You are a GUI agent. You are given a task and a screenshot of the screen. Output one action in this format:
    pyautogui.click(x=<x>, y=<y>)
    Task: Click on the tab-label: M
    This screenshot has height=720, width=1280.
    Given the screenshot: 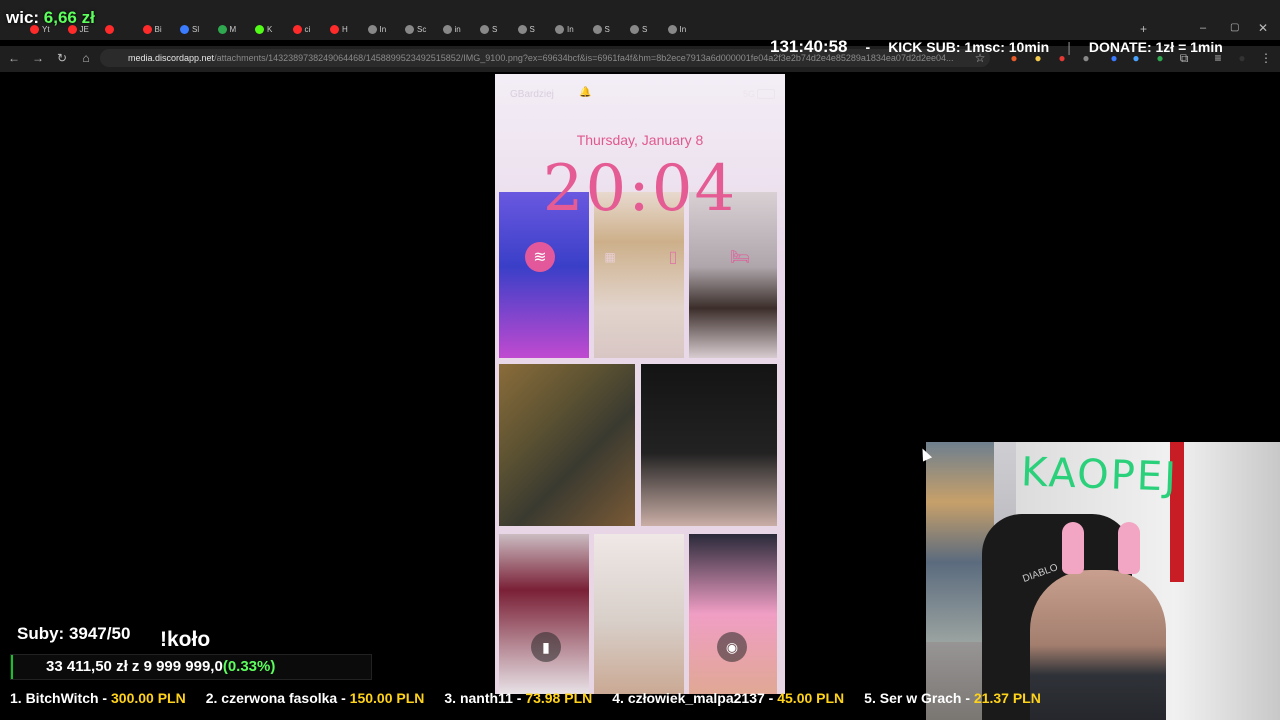 What is the action you would take?
    pyautogui.click(x=233, y=29)
    